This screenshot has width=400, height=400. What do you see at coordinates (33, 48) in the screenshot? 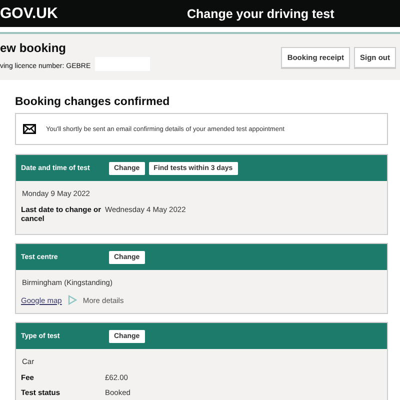
I see `page-heading: ew booking` at bounding box center [33, 48].